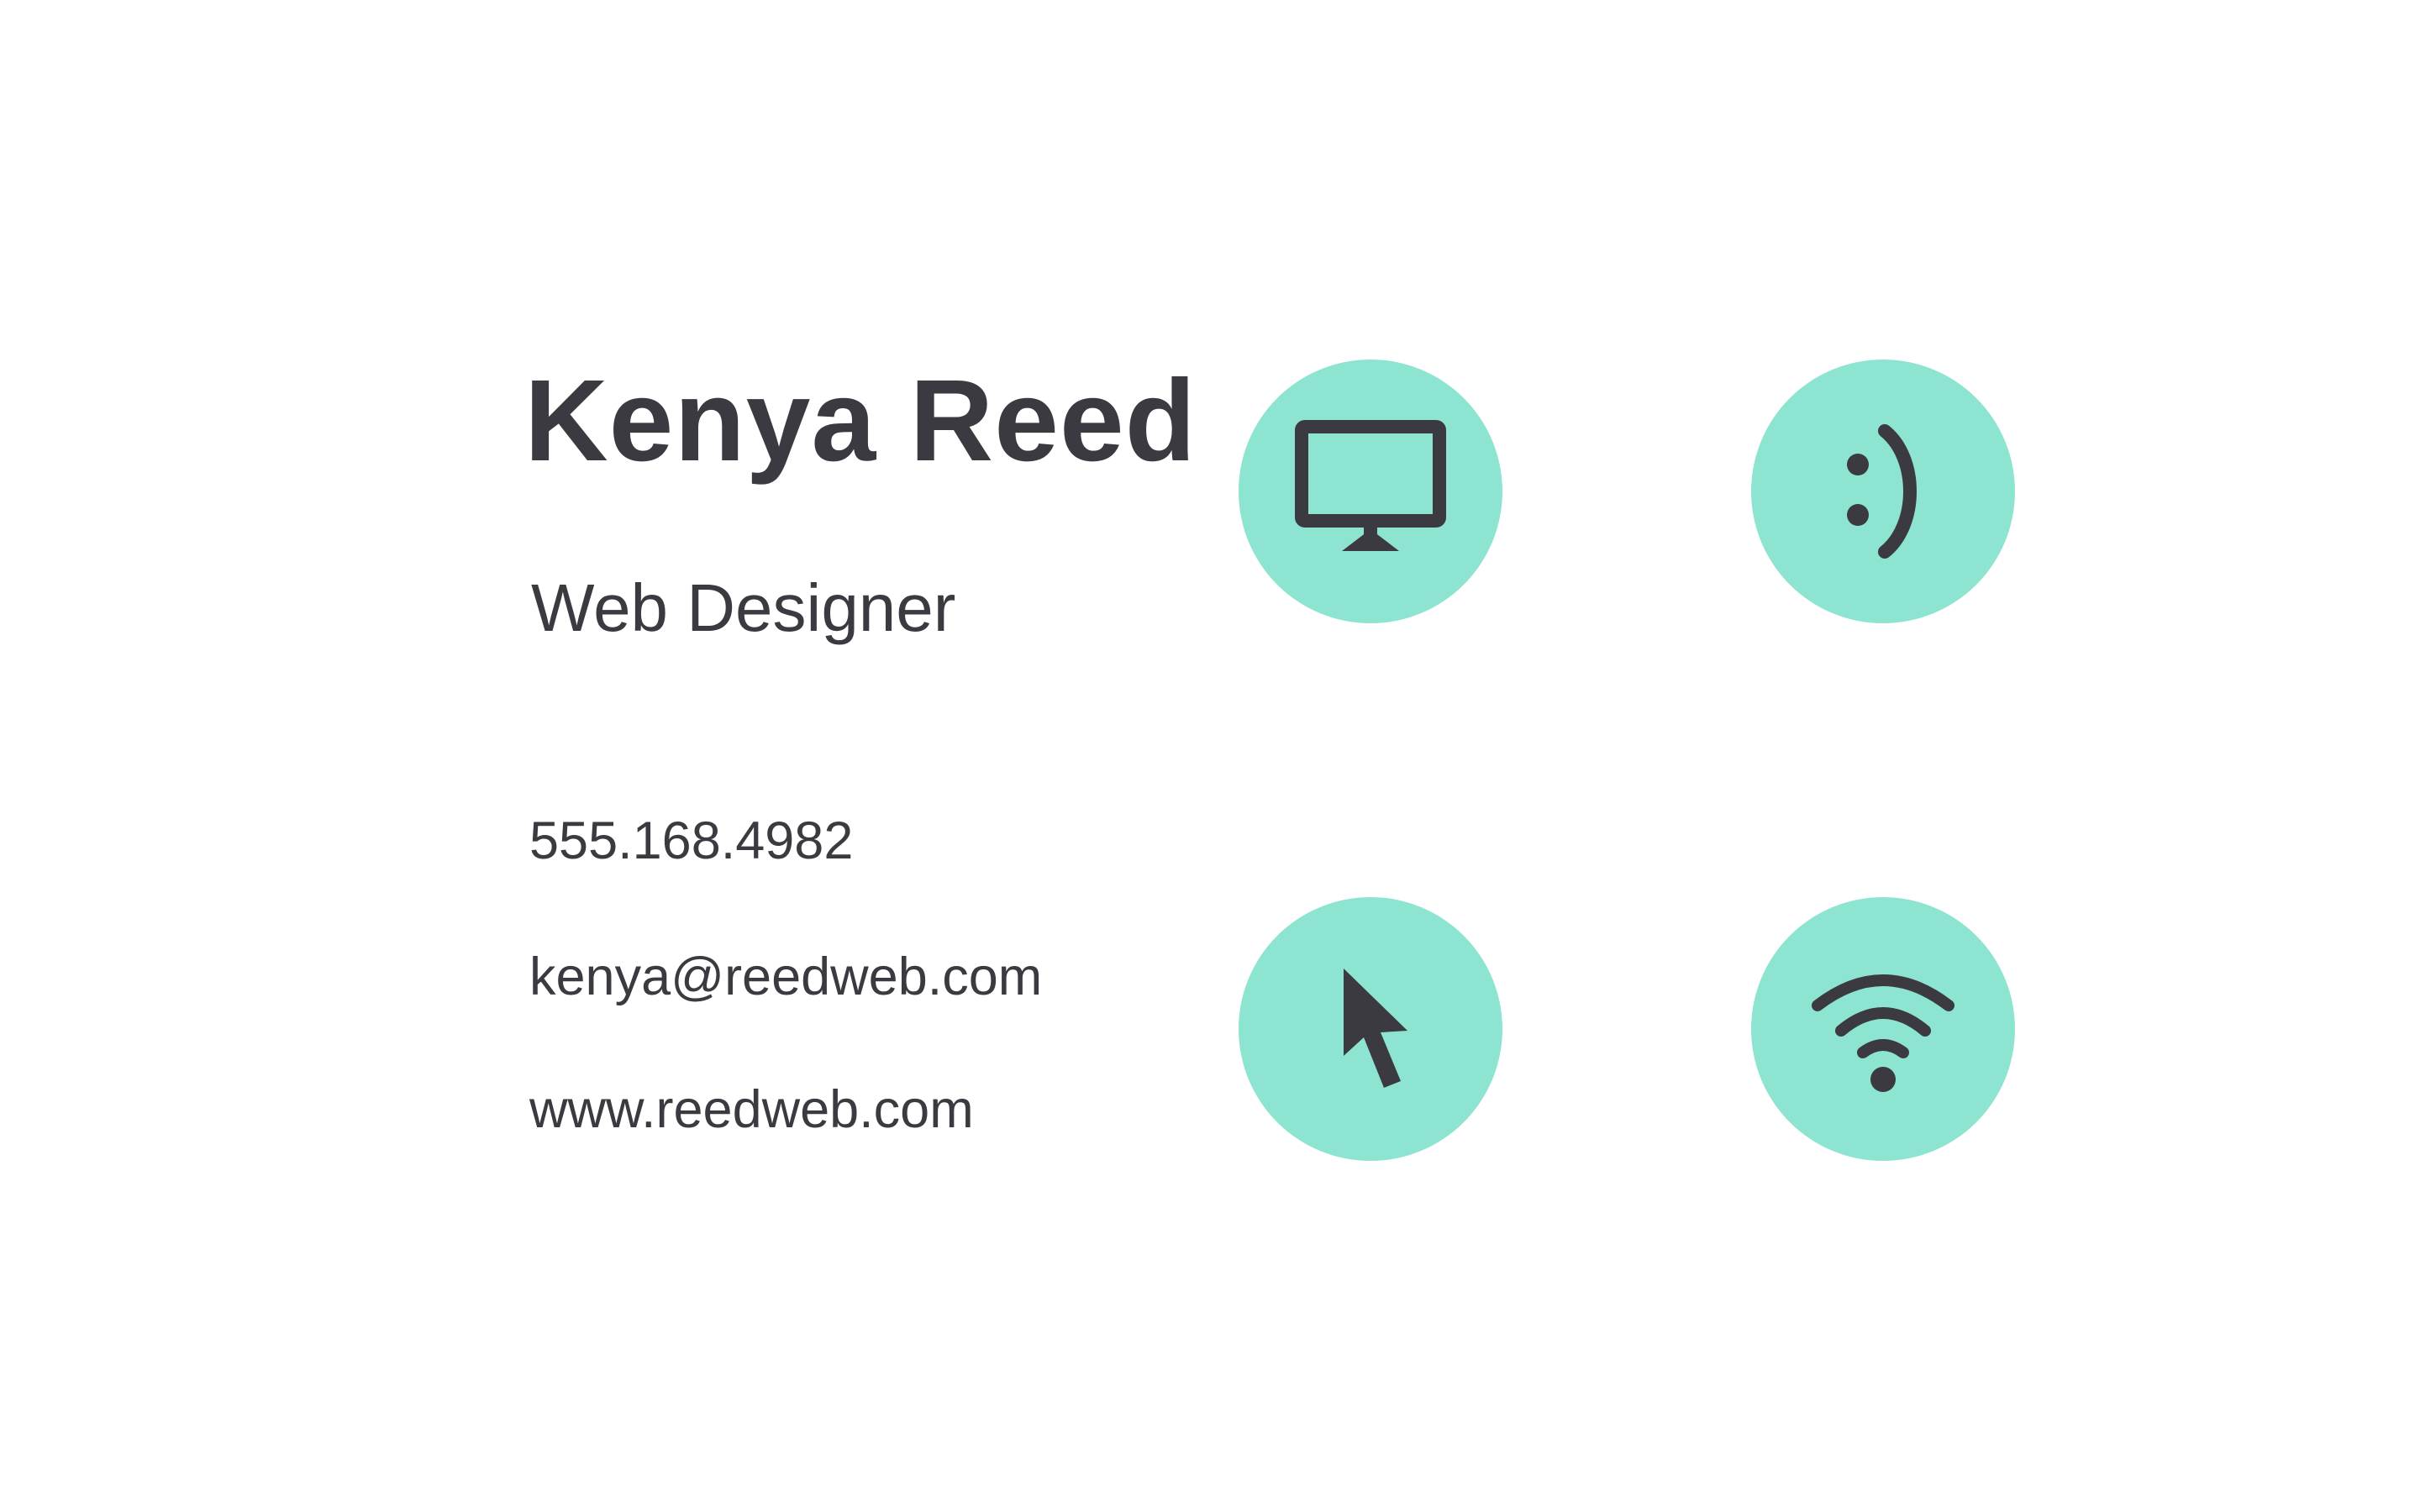  Describe the element at coordinates (691, 840) in the screenshot. I see `phone-number: 555.168.4982` at that location.